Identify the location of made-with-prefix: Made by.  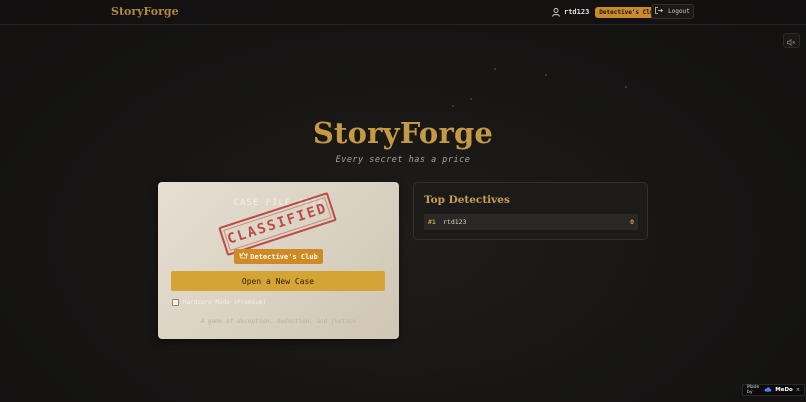
(753, 390).